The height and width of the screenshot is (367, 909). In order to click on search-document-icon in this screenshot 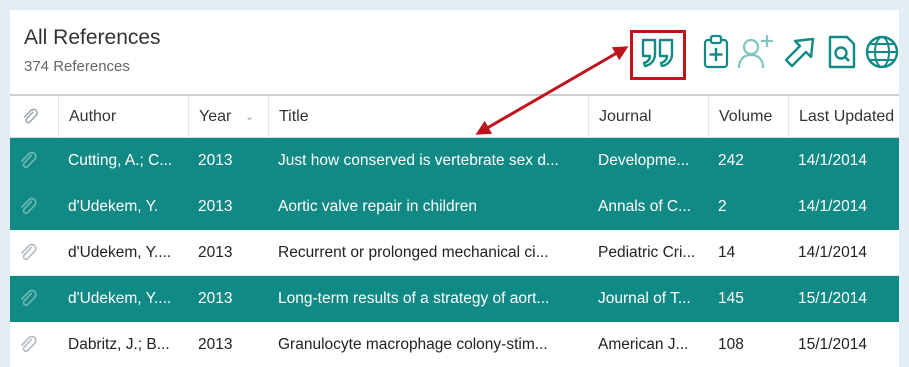, I will do `click(842, 52)`.